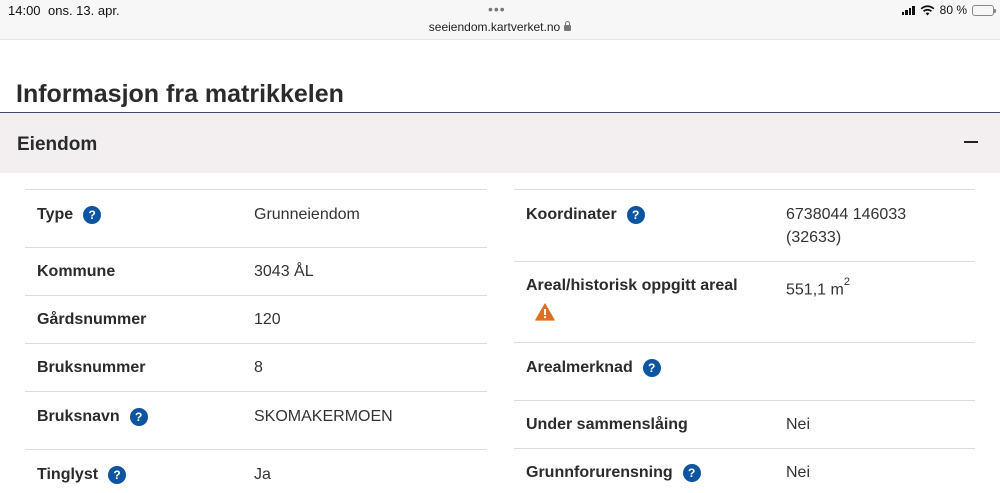  What do you see at coordinates (84, 10) in the screenshot?
I see `status-date: ons. 13. apr.` at bounding box center [84, 10].